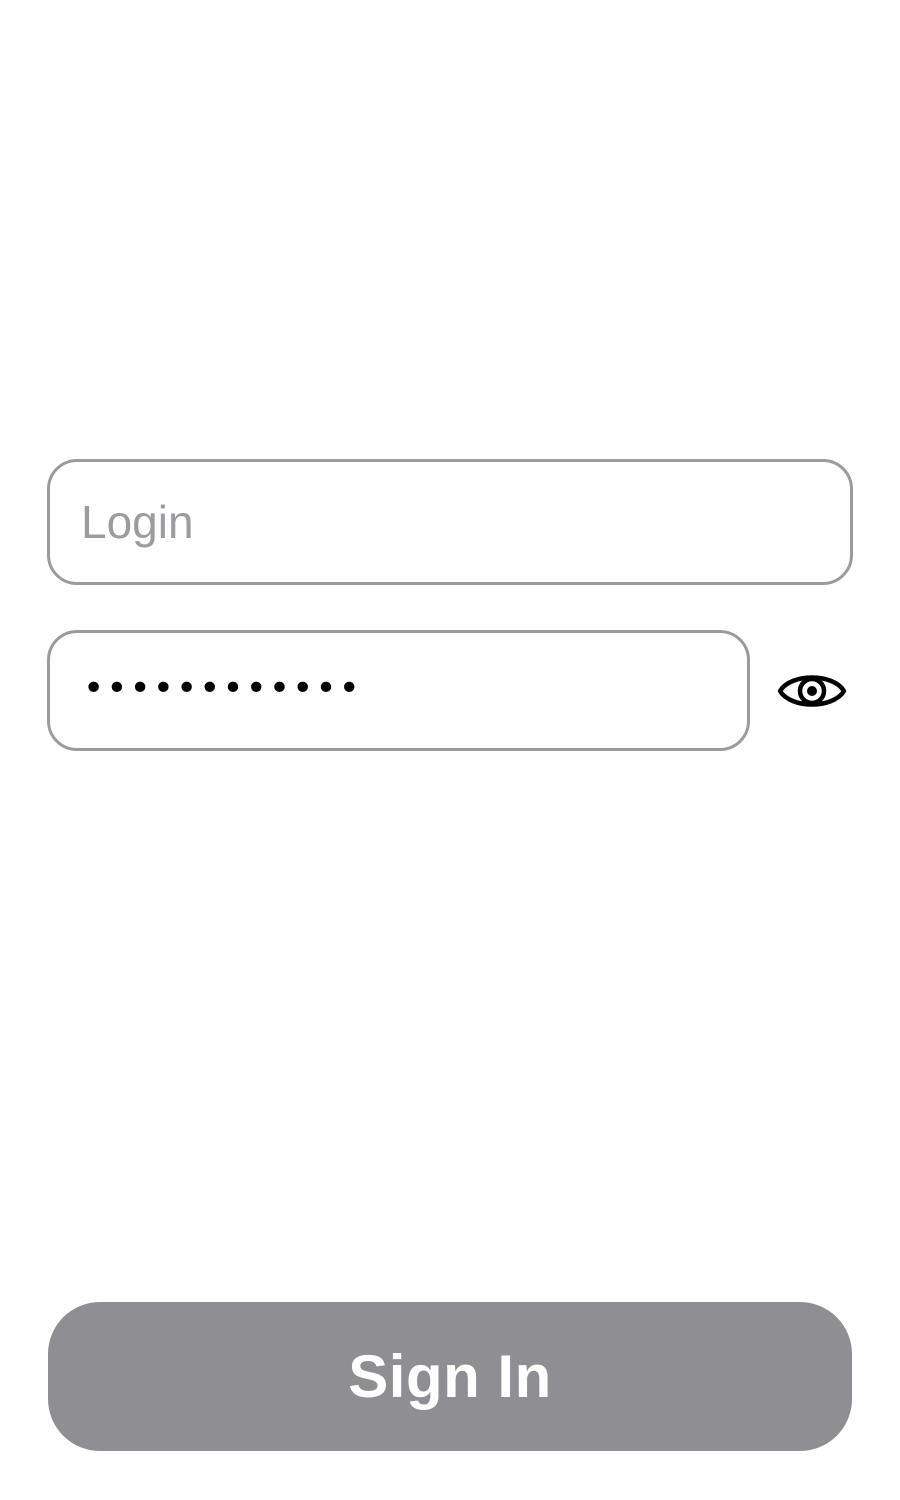  What do you see at coordinates (450, 522) in the screenshot?
I see `login-field: Login` at bounding box center [450, 522].